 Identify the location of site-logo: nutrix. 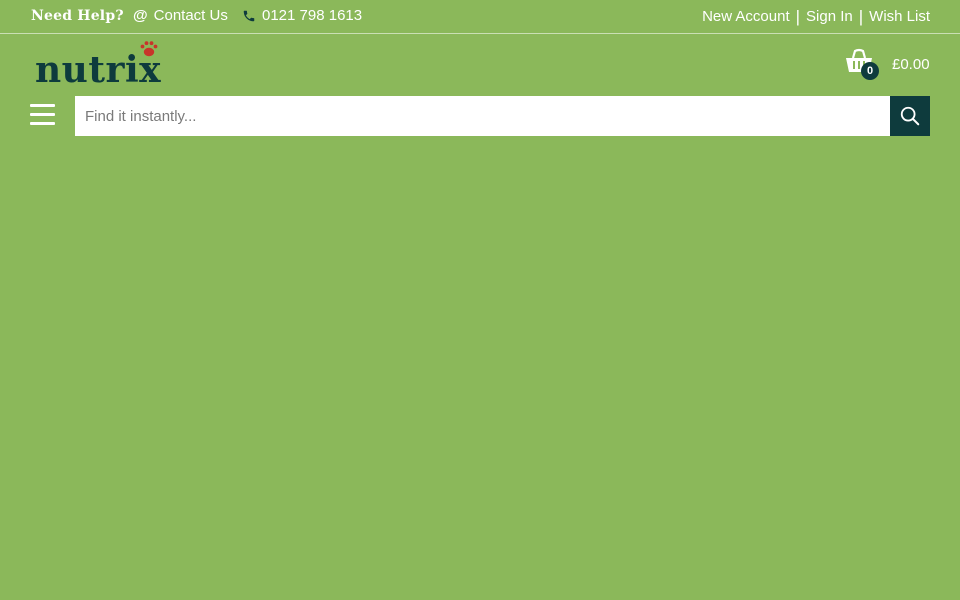
(113, 64).